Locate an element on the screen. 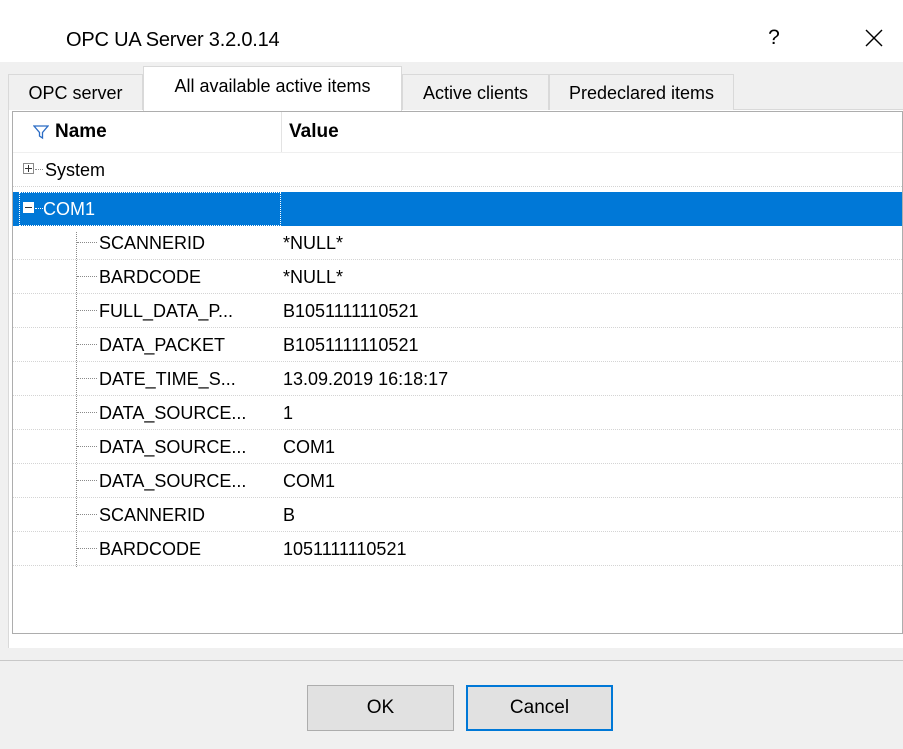 The width and height of the screenshot is (903, 749). tree-group-com1: COM1 is located at coordinates (457, 209).